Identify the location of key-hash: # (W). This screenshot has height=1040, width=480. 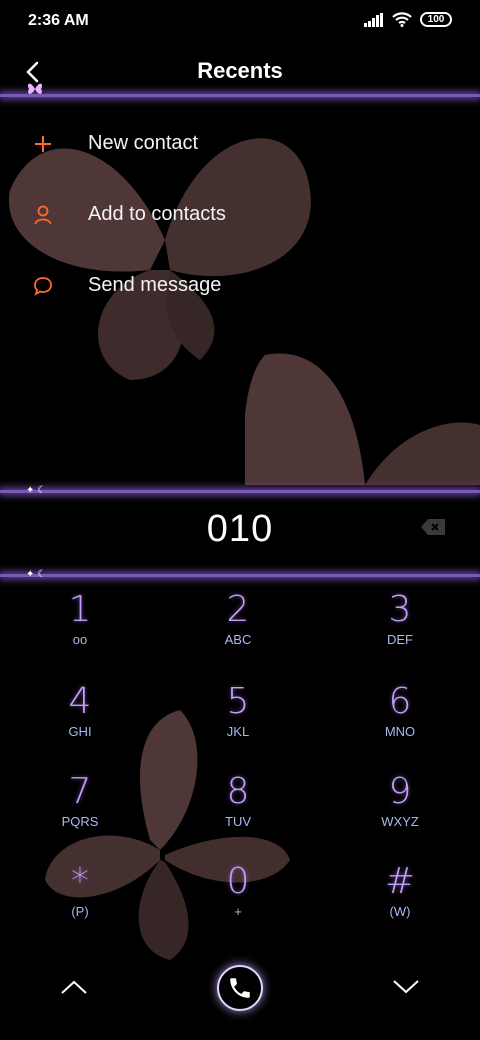
(400, 906).